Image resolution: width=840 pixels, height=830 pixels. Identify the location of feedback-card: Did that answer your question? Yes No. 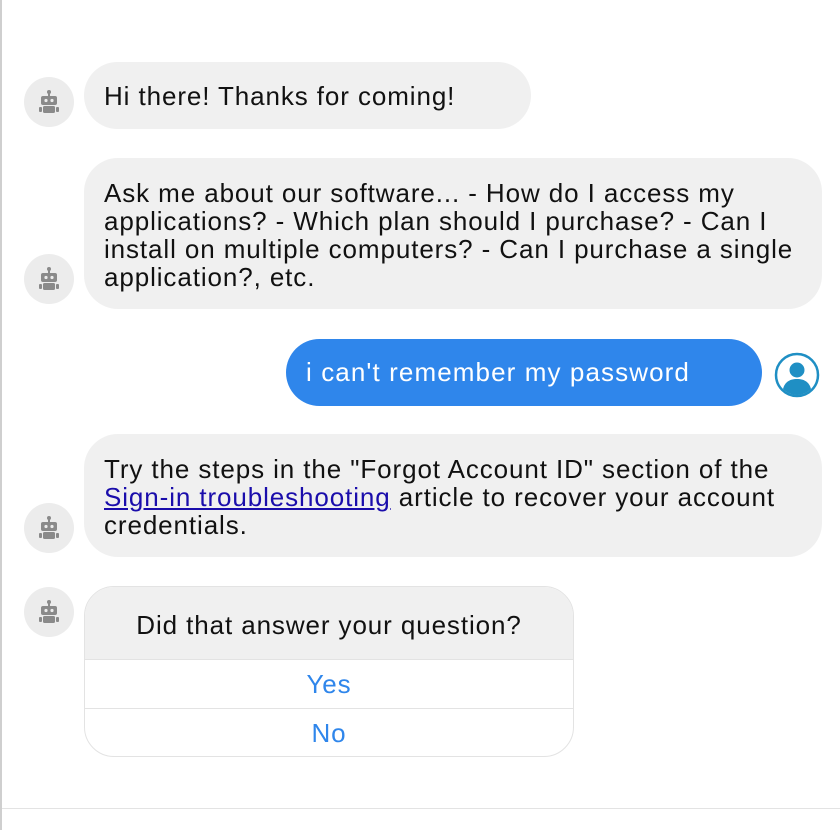
(329, 671).